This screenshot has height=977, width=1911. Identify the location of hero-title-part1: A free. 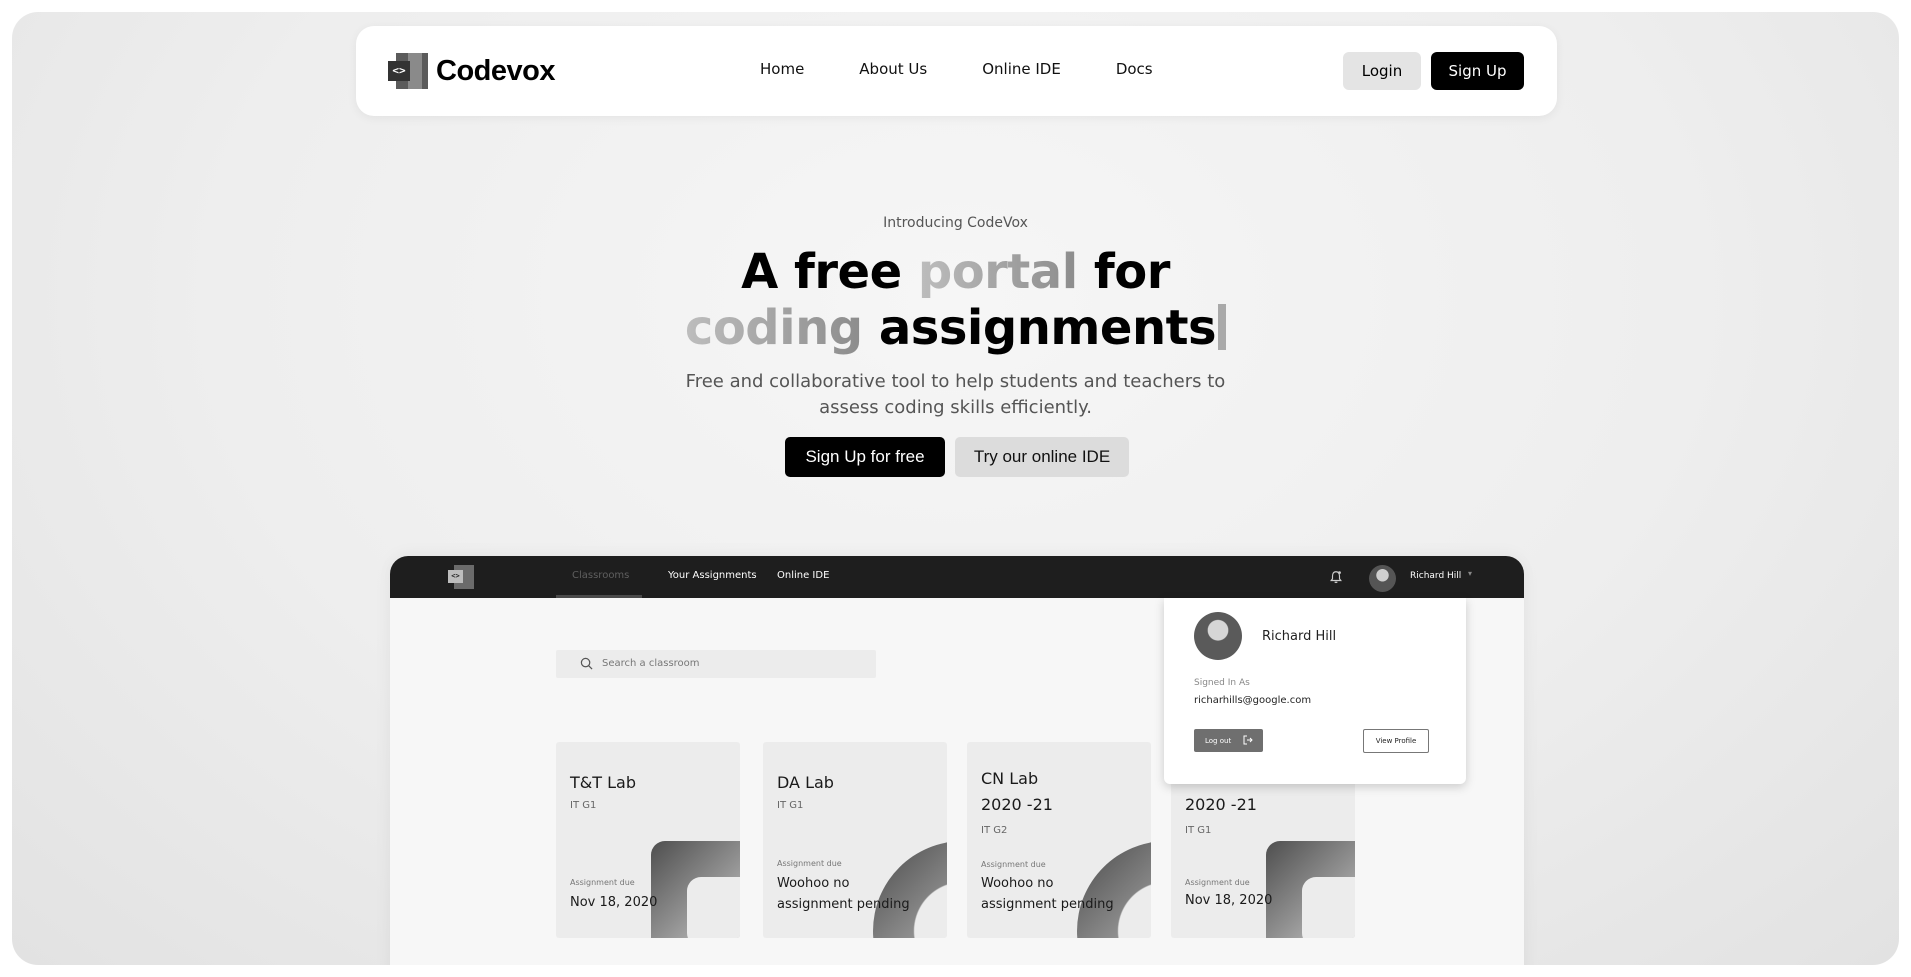
(829, 272).